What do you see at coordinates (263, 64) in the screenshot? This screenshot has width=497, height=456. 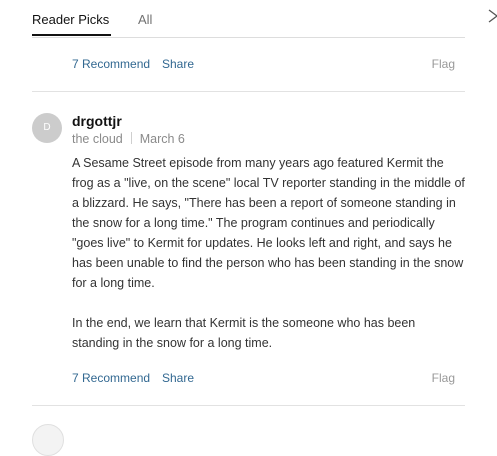 I see `previous-comment-actions: 7 Recommend Share Flag` at bounding box center [263, 64].